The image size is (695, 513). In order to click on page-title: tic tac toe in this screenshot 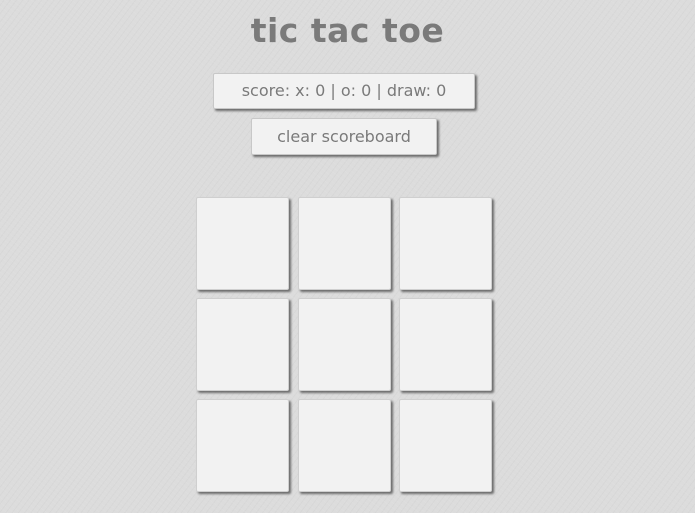, I will do `click(347, 30)`.